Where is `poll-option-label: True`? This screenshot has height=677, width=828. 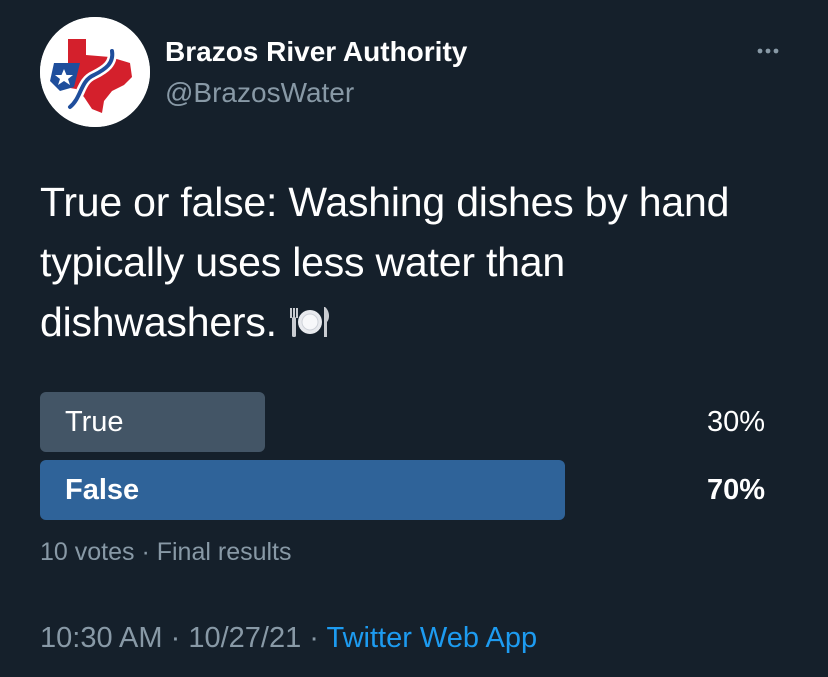
poll-option-label: True is located at coordinates (94, 422).